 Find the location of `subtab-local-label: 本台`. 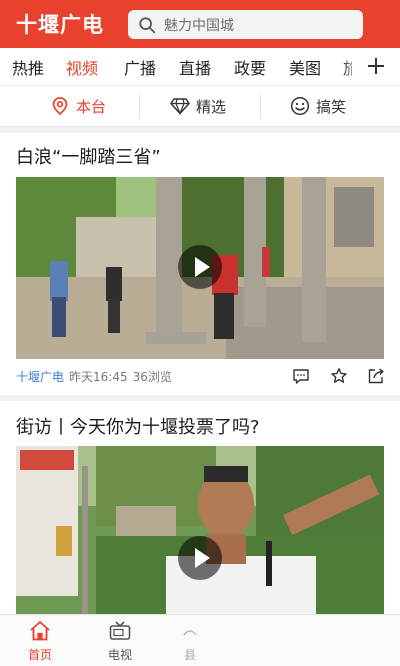

subtab-local-label: 本台 is located at coordinates (91, 106).